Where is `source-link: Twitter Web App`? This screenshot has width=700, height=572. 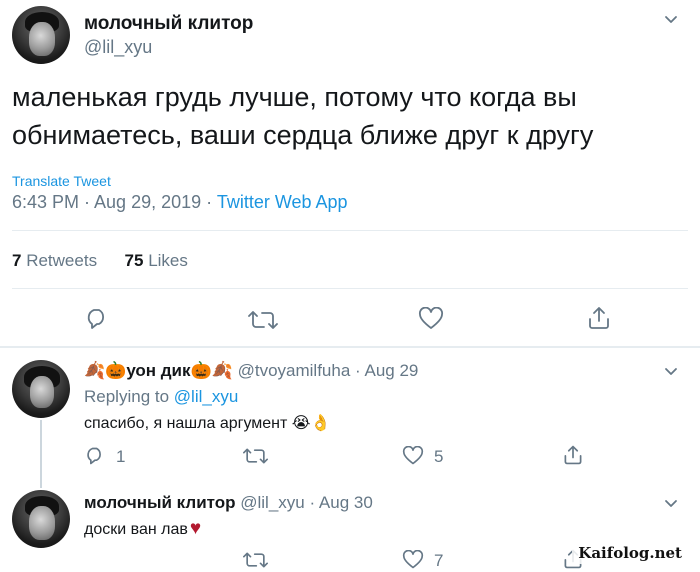 source-link: Twitter Web App is located at coordinates (282, 202).